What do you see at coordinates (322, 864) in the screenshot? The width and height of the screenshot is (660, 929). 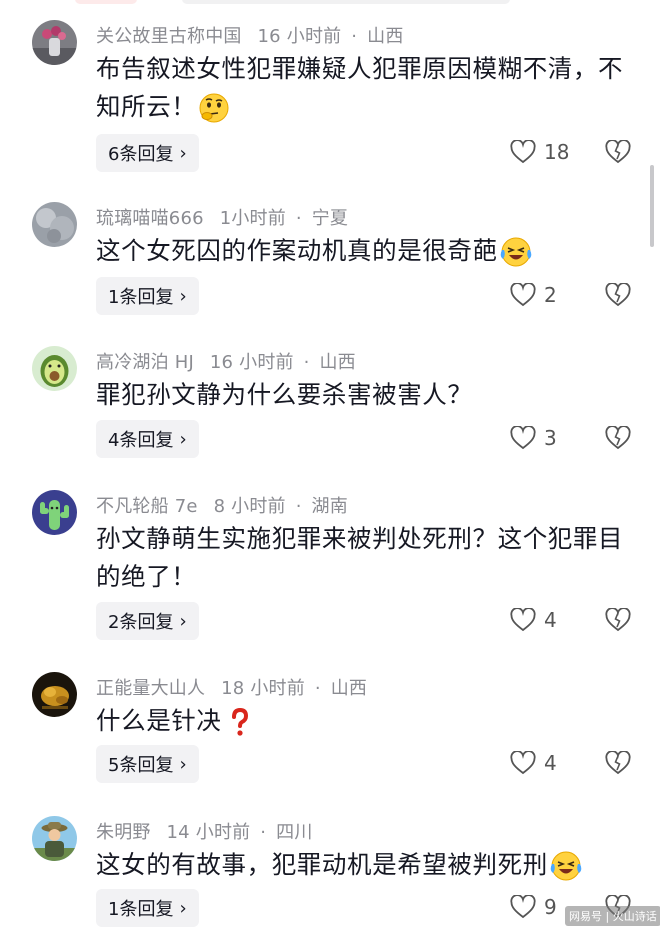 I see `comment-text-content: 这女的有故事，犯罪动机是希望被判死刑` at bounding box center [322, 864].